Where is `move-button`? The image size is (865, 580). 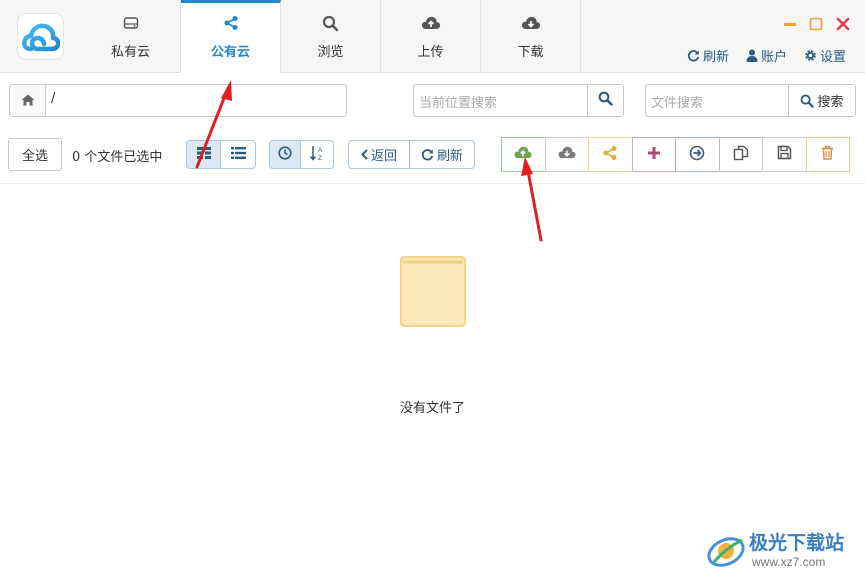 move-button is located at coordinates (697, 154).